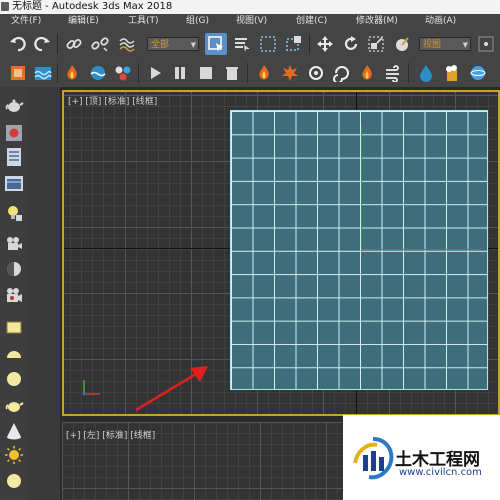 The height and width of the screenshot is (500, 500). What do you see at coordinates (452, 73) in the screenshot?
I see `foam-tool-button` at bounding box center [452, 73].